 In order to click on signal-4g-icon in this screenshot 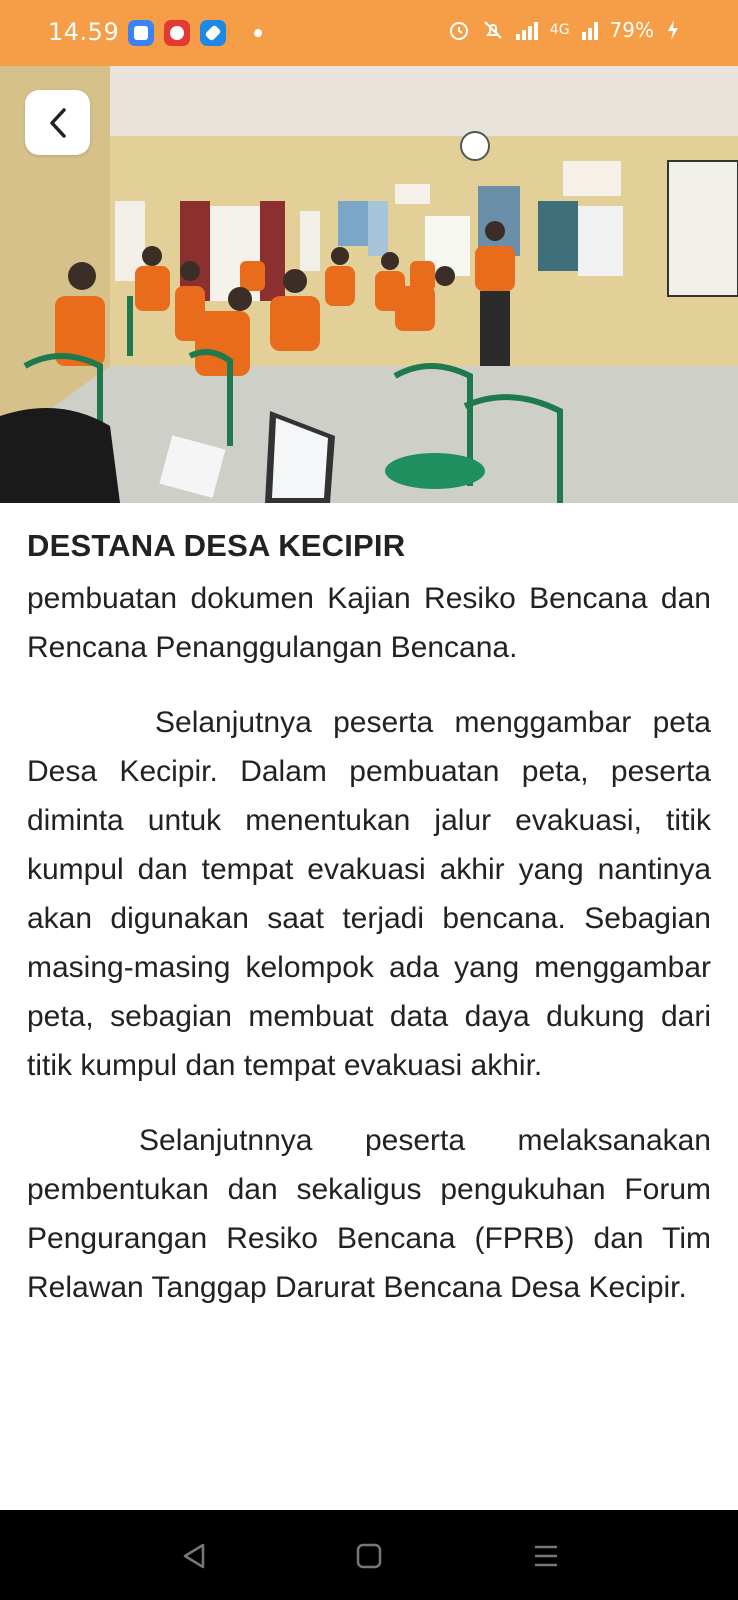, I will do `click(589, 30)`.